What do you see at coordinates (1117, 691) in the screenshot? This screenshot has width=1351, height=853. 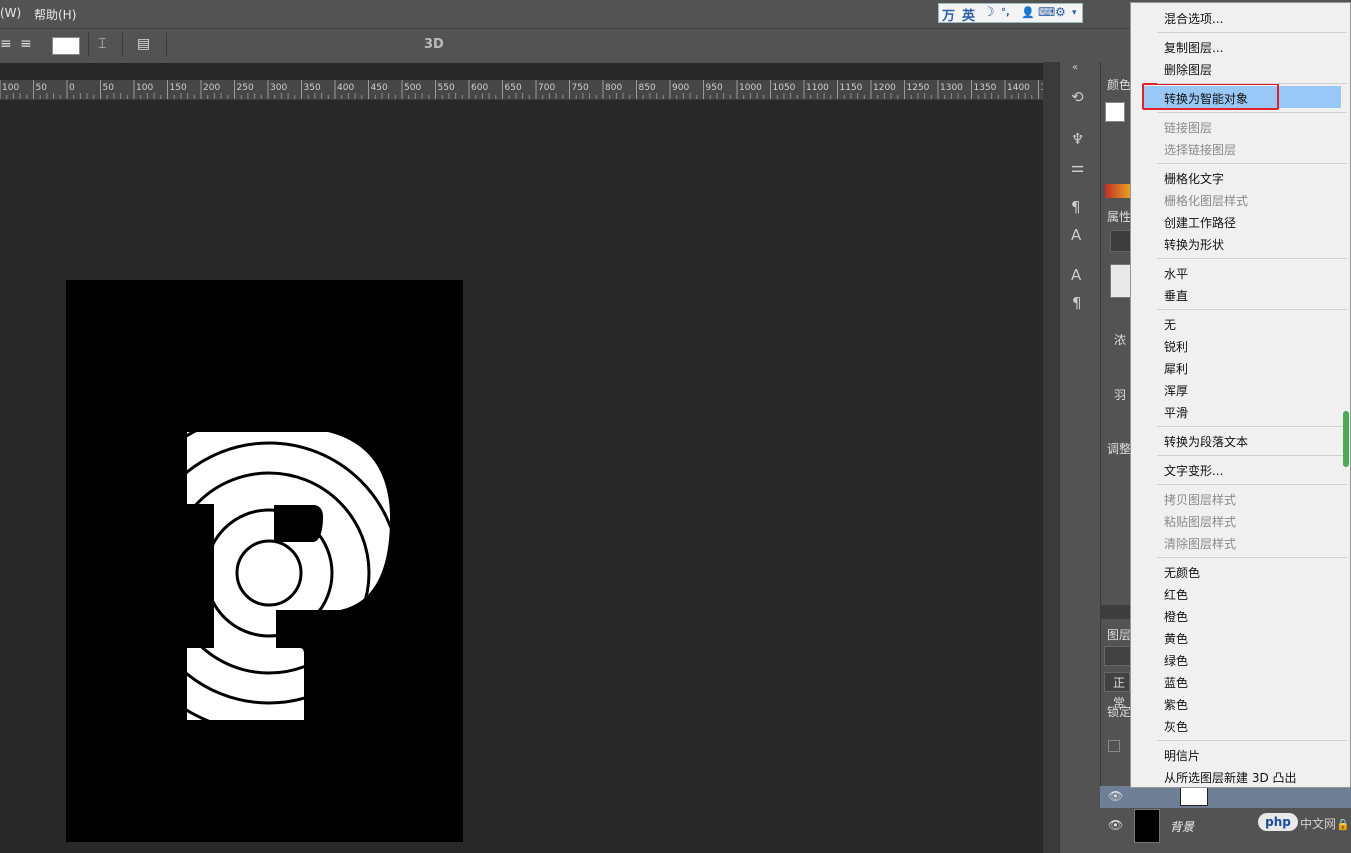 I see `blend-mode-select: 正常` at bounding box center [1117, 691].